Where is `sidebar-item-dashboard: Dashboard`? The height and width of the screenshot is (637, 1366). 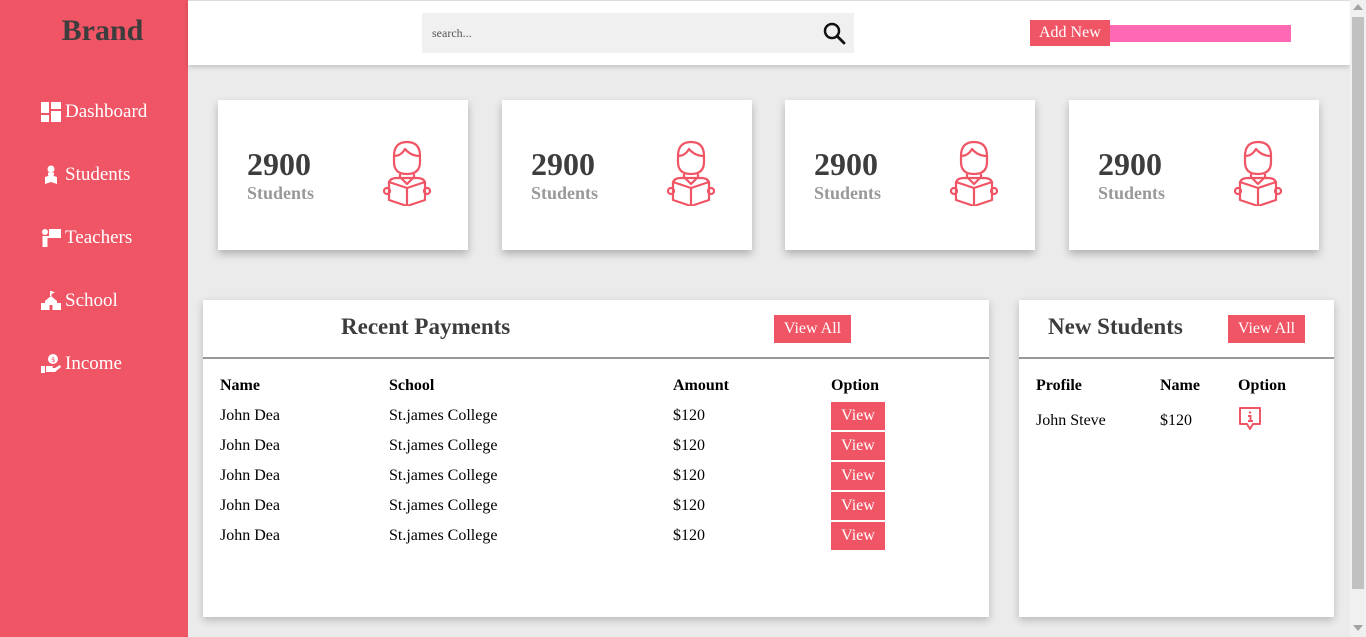 sidebar-item-dashboard: Dashboard is located at coordinates (93, 112).